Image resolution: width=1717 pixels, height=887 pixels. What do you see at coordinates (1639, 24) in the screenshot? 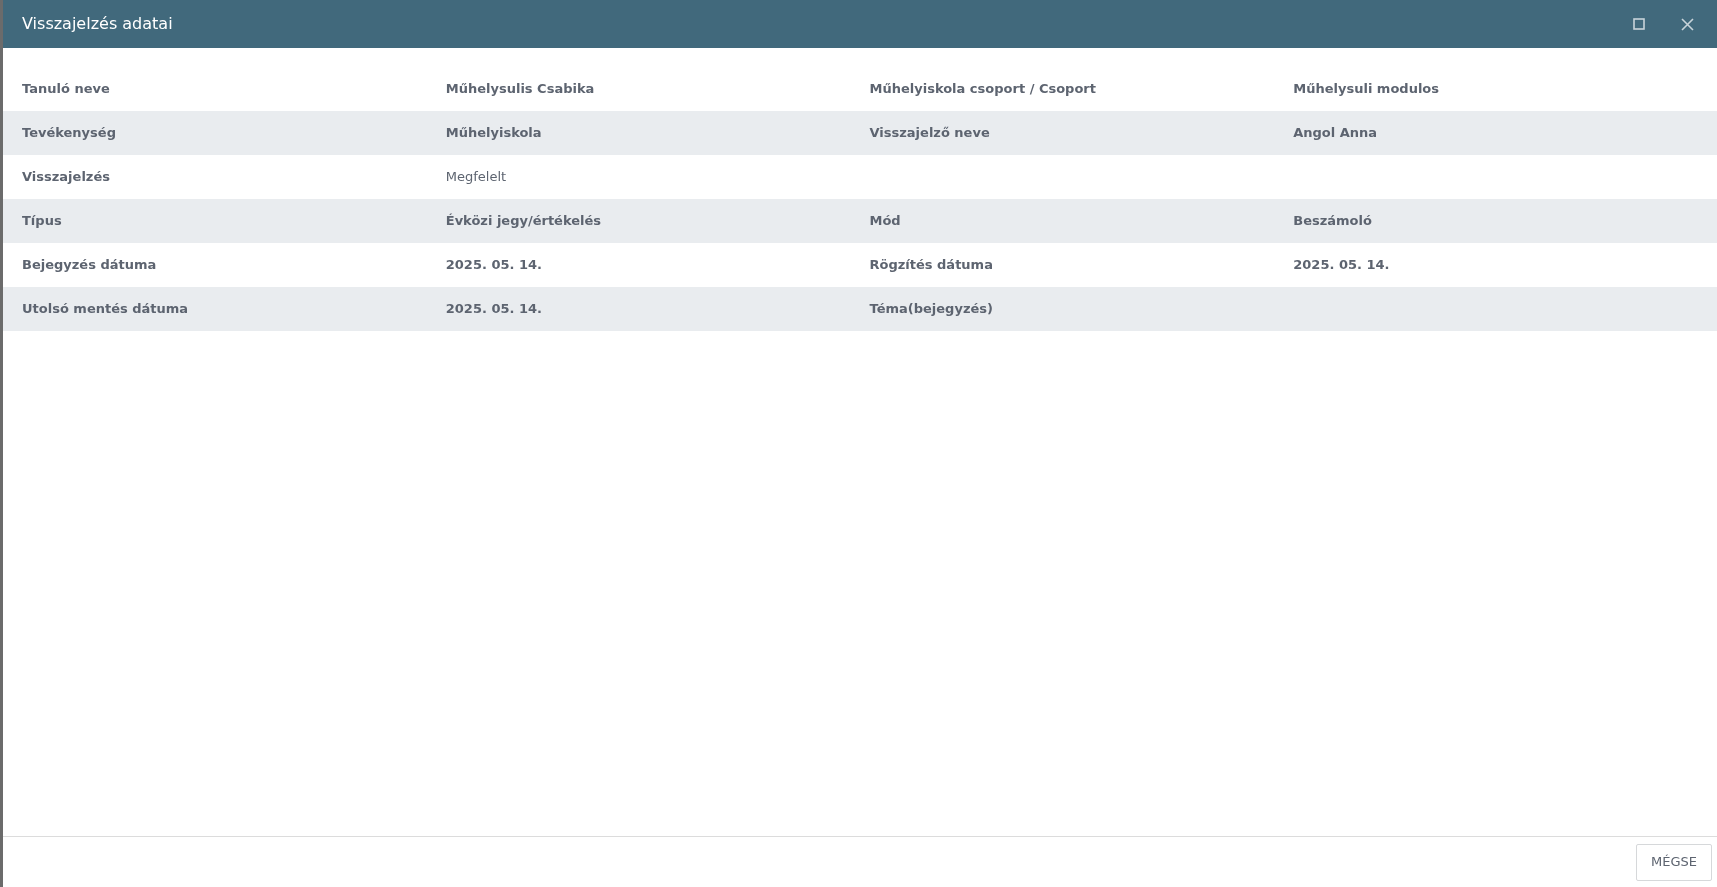
I see `square-icon` at bounding box center [1639, 24].